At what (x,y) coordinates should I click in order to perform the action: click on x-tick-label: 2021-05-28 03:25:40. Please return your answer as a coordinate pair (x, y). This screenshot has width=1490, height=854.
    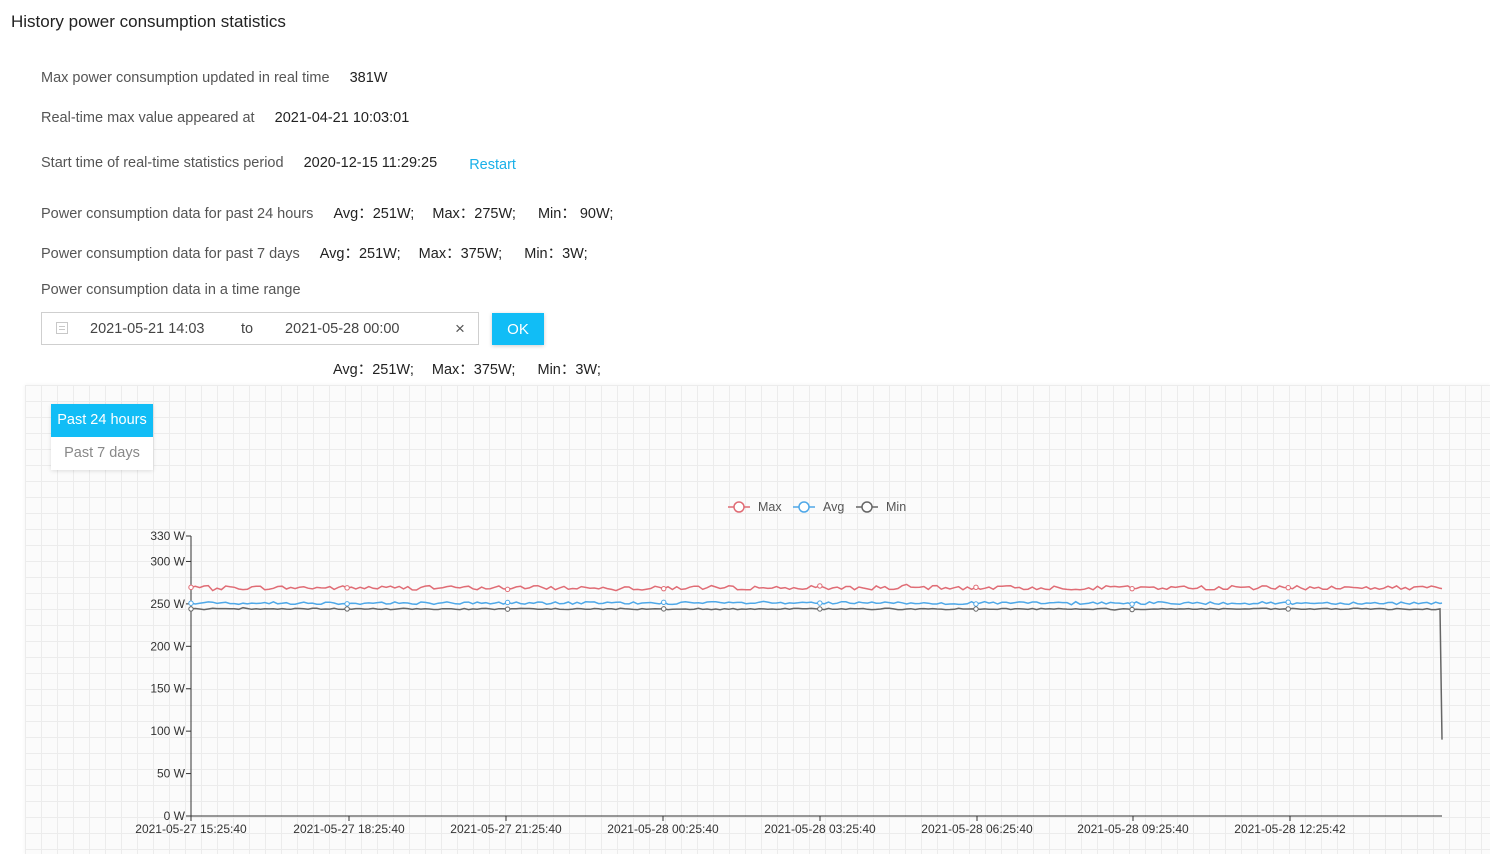
    Looking at the image, I should click on (820, 829).